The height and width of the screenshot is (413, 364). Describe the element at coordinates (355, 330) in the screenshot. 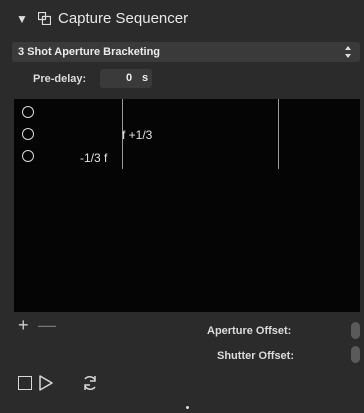

I see `aperture-offset-stepper` at that location.